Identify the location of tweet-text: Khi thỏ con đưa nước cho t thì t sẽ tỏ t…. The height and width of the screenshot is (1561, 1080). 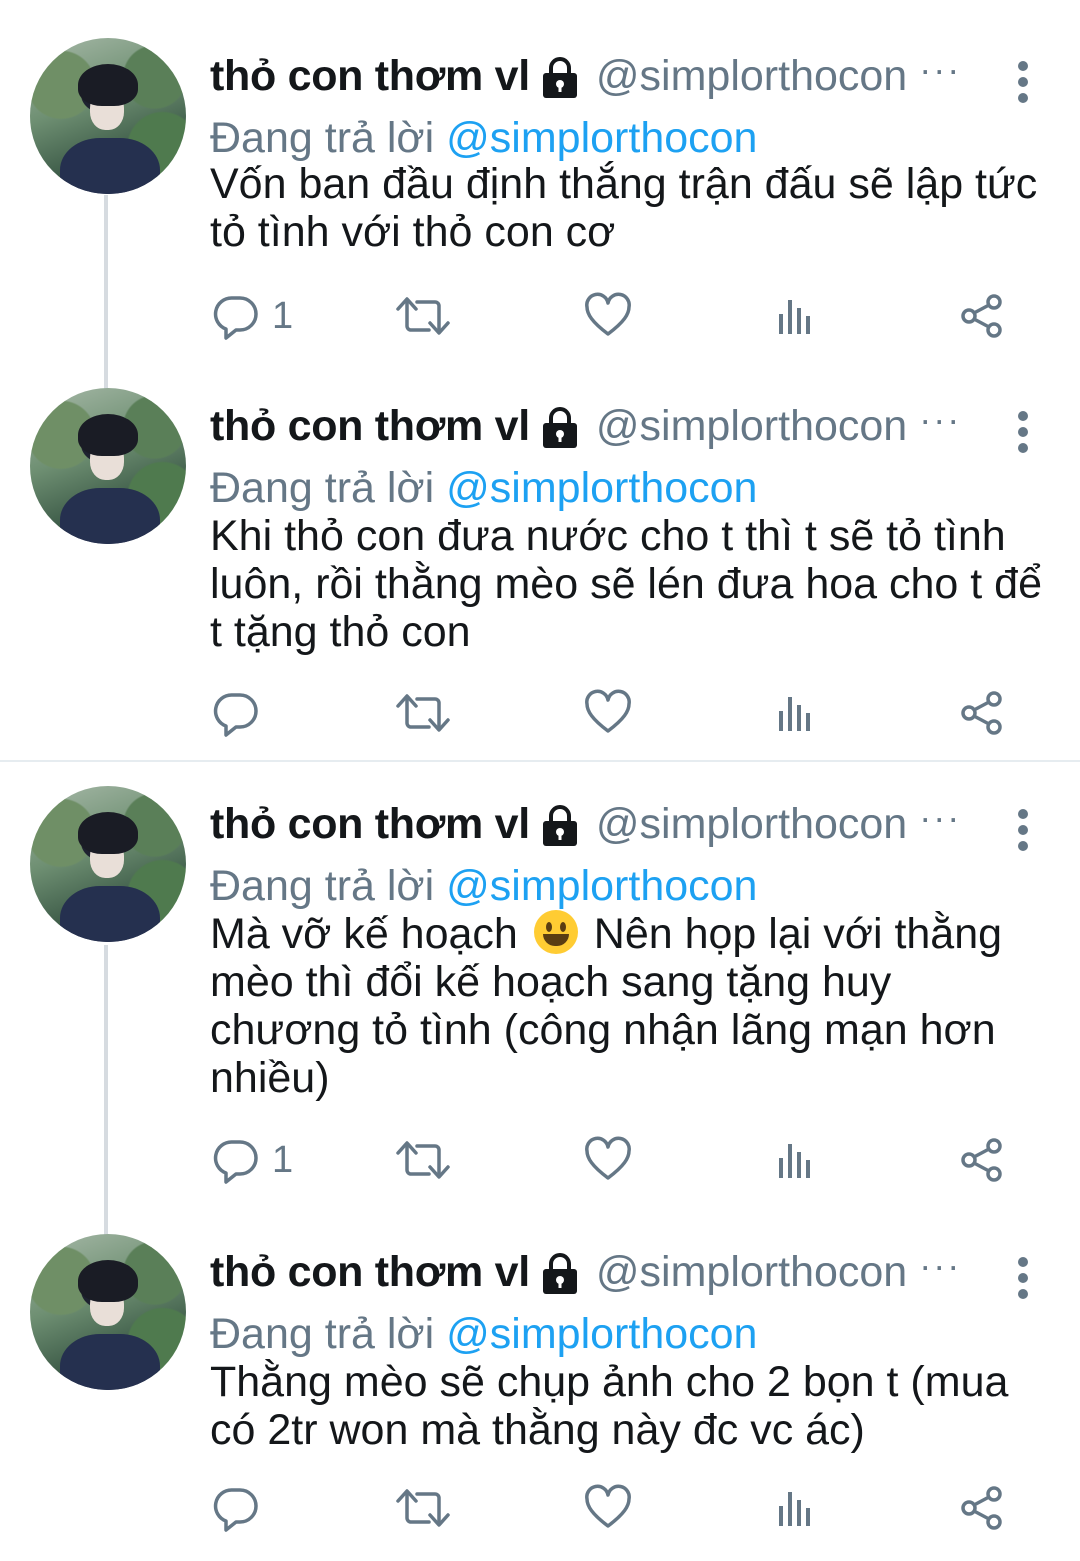
(626, 584).